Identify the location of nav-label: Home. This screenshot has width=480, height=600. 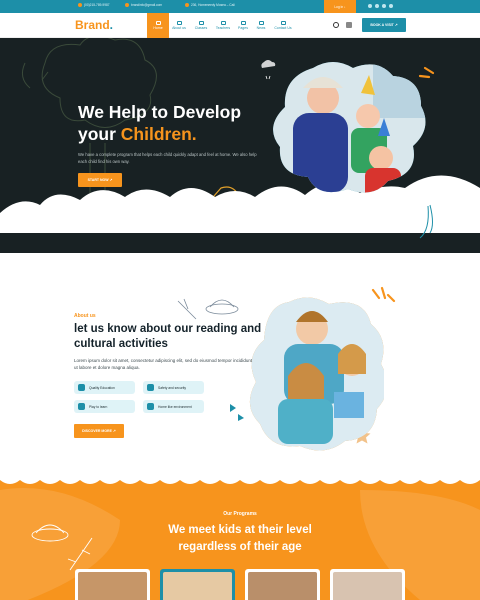
(158, 28).